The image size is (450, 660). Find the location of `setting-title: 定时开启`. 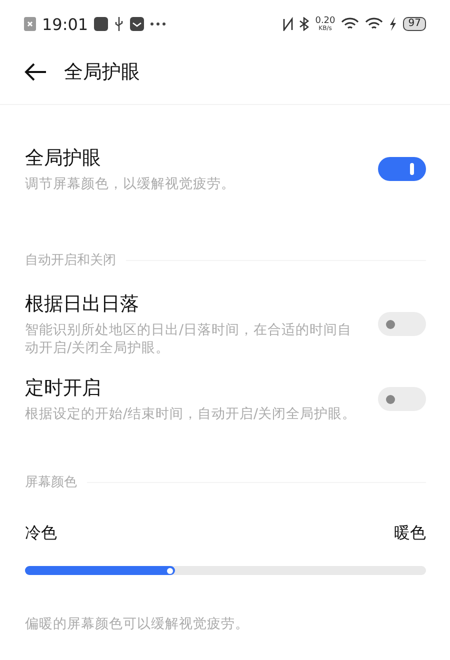

setting-title: 定时开启 is located at coordinates (63, 388).